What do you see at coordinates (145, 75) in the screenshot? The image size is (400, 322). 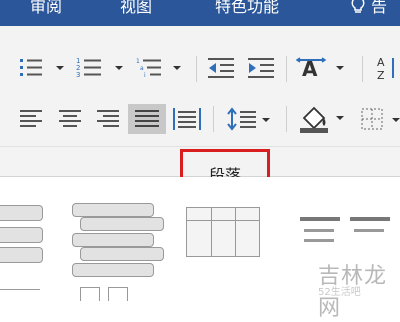 I see `svg-text: i` at bounding box center [145, 75].